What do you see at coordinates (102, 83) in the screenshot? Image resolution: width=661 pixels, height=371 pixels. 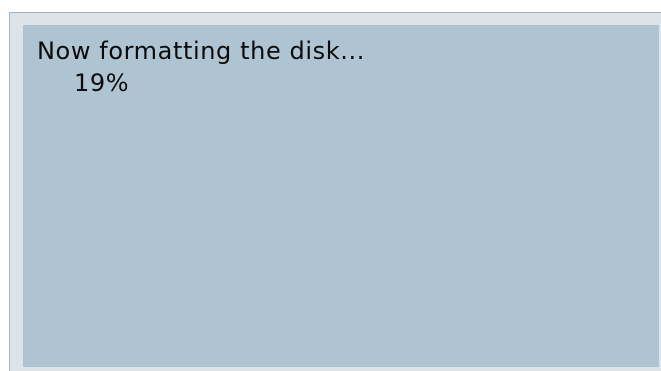 I see `progress-percentage: 19%` at bounding box center [102, 83].